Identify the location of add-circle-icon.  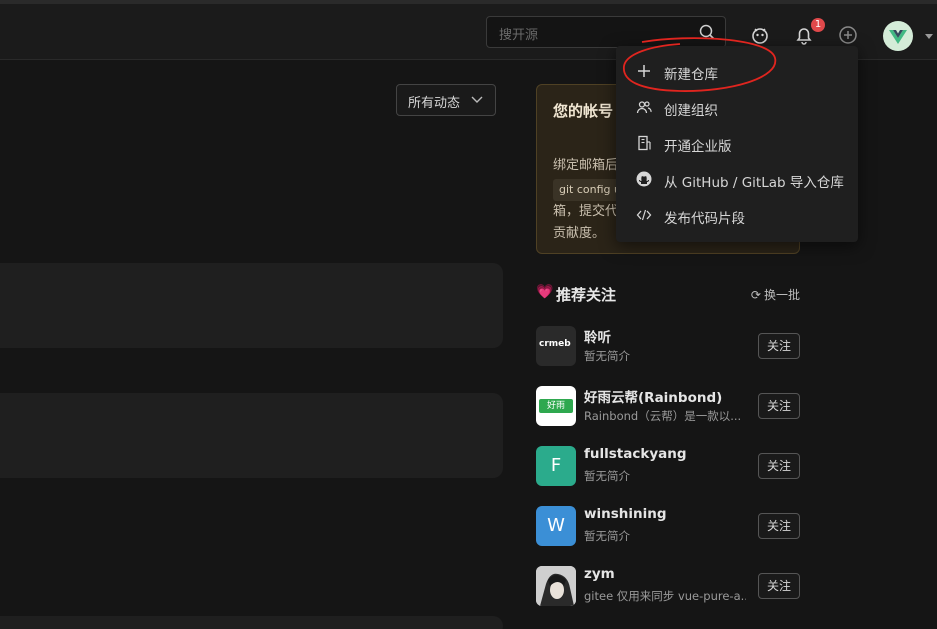
(848, 35).